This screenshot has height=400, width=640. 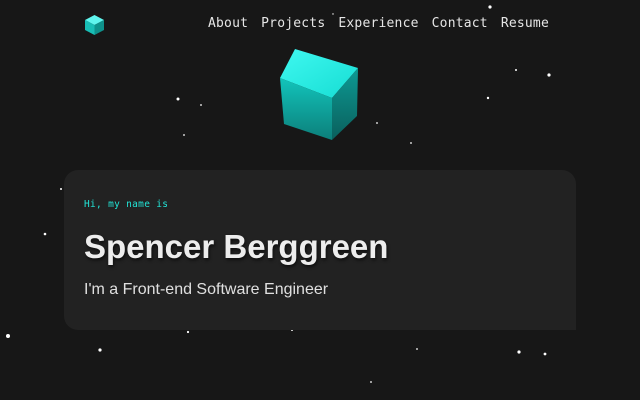 I want to click on nav-link-resume: Resume, so click(x=525, y=23).